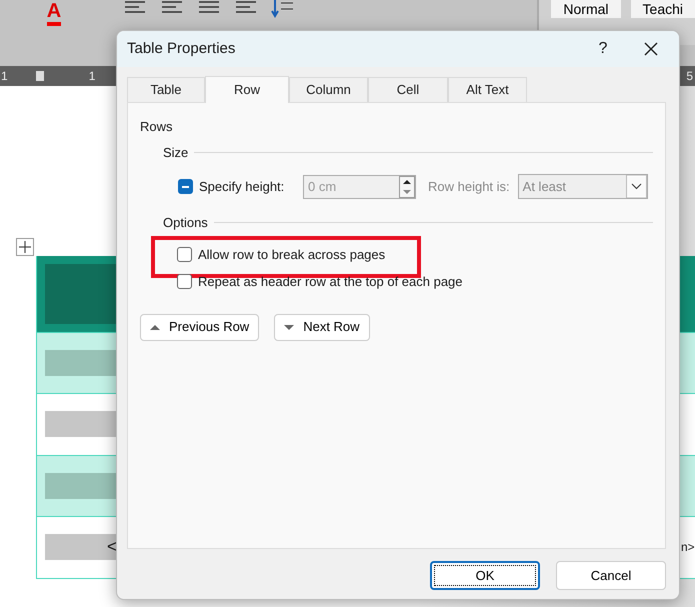  Describe the element at coordinates (487, 89) in the screenshot. I see `tab: Alt Text` at that location.